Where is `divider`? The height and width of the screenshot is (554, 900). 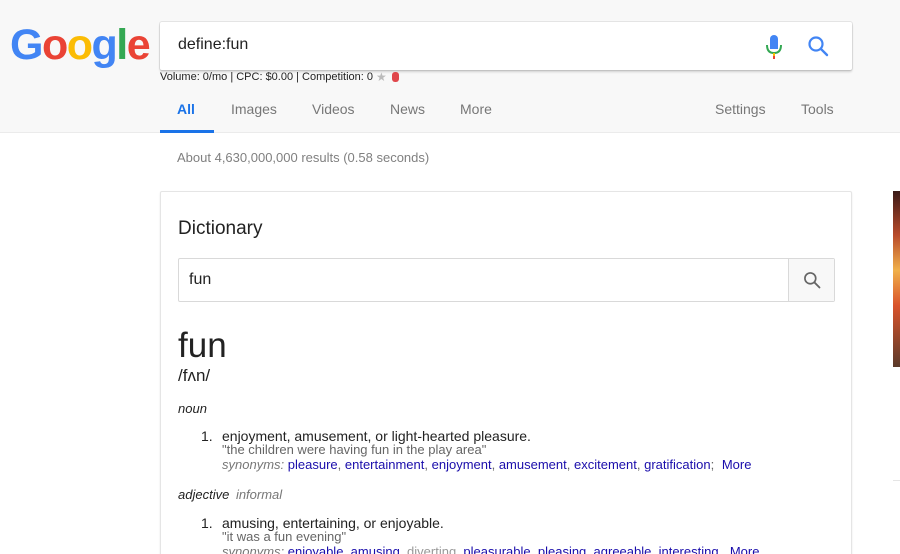
divider is located at coordinates (896, 480).